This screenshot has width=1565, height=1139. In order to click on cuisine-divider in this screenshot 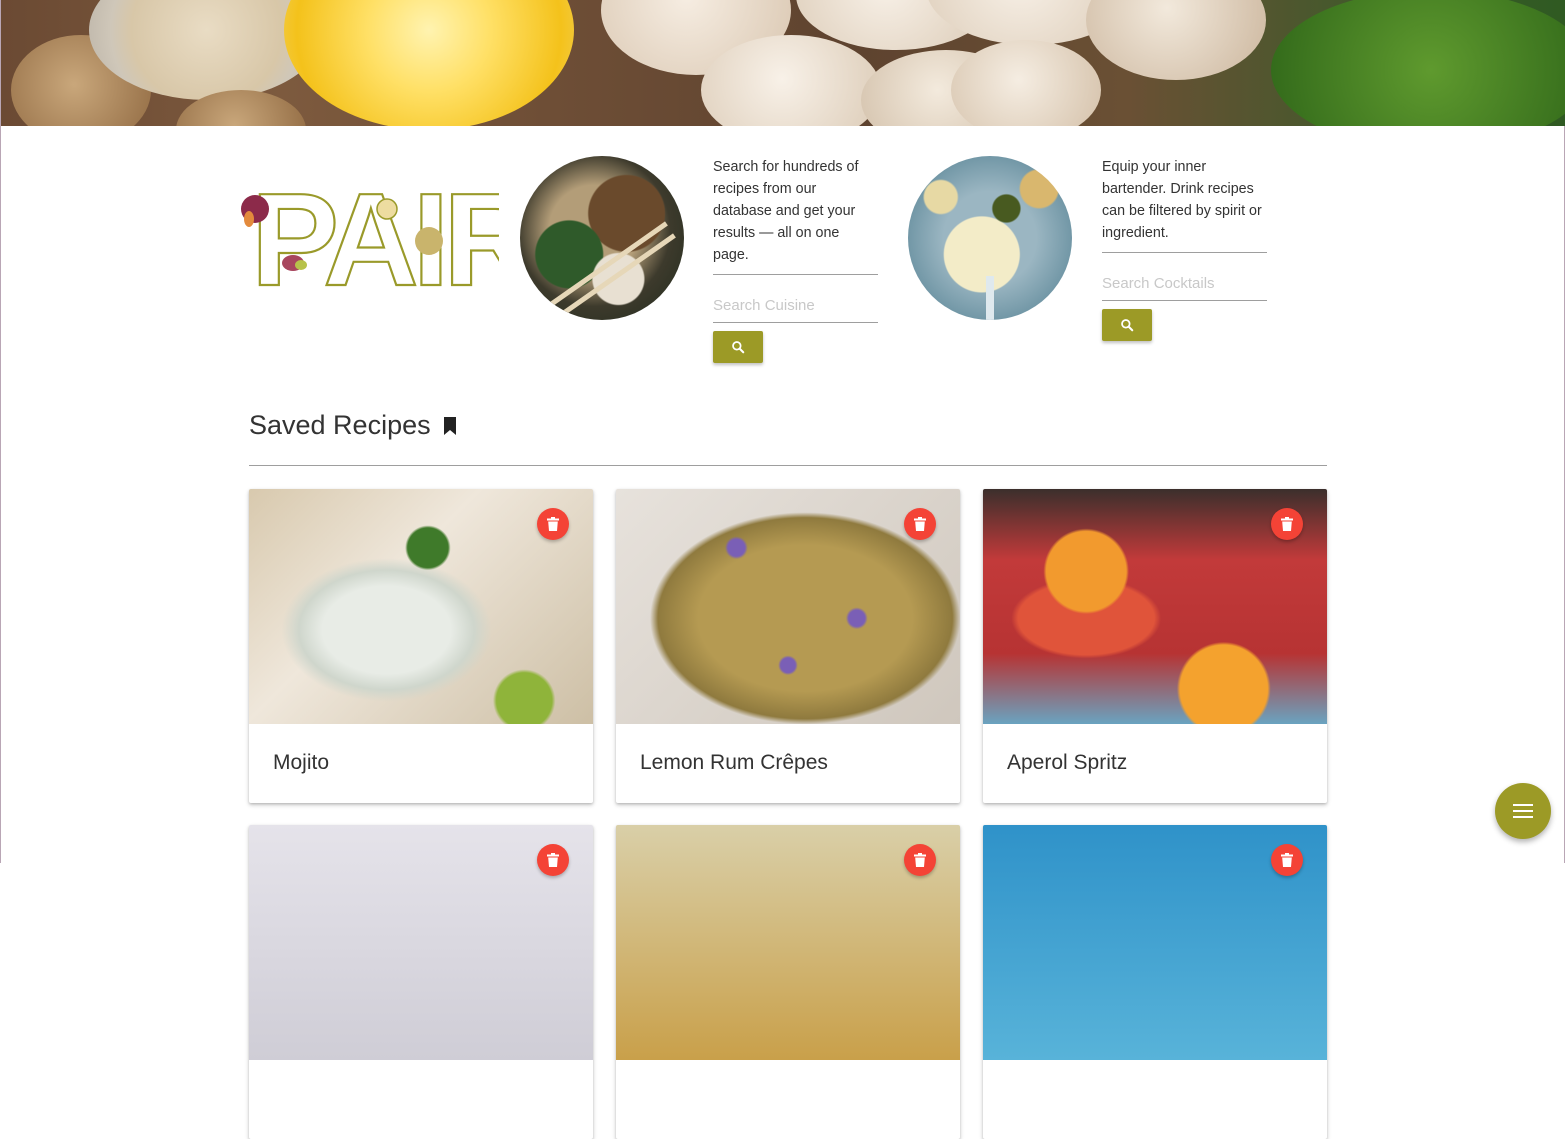, I will do `click(795, 274)`.